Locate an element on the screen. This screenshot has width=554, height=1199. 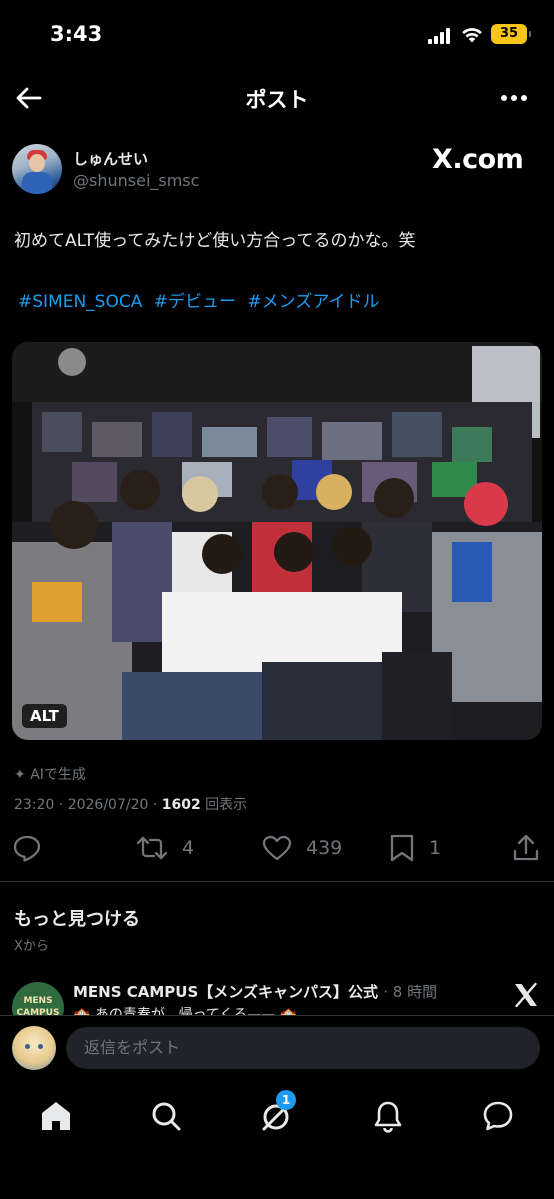
alt-badge: ALT is located at coordinates (44, 716).